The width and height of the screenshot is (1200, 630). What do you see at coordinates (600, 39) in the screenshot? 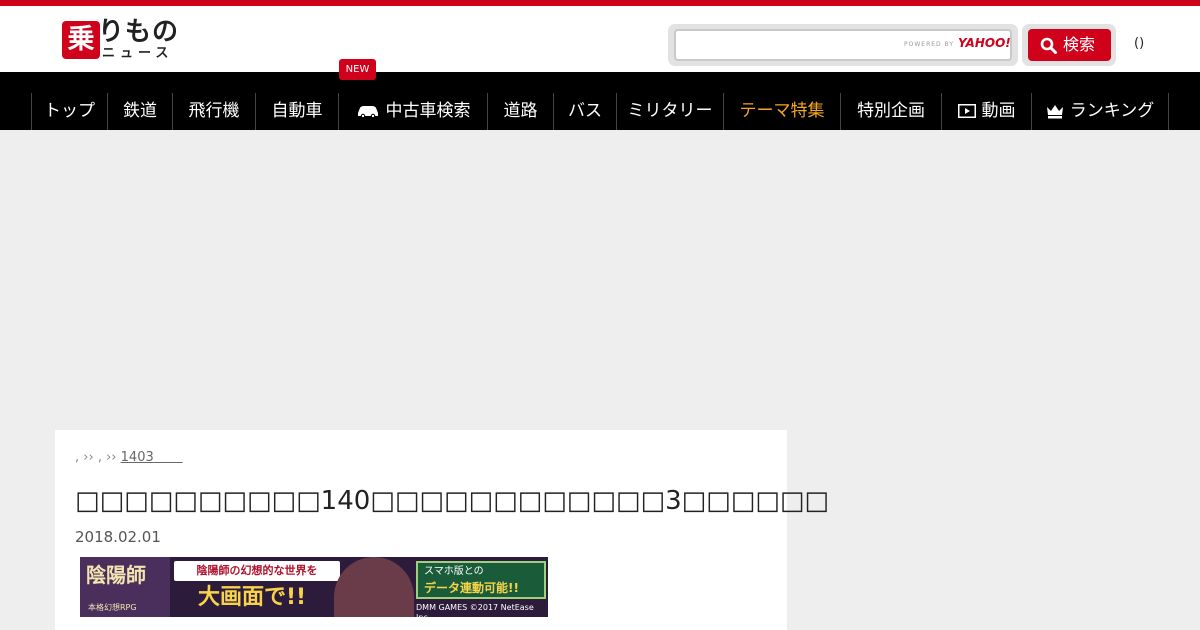
I see `site-header: 乗 りもの ニュース POWERED BY YAHOO! 検索 ()` at bounding box center [600, 39].